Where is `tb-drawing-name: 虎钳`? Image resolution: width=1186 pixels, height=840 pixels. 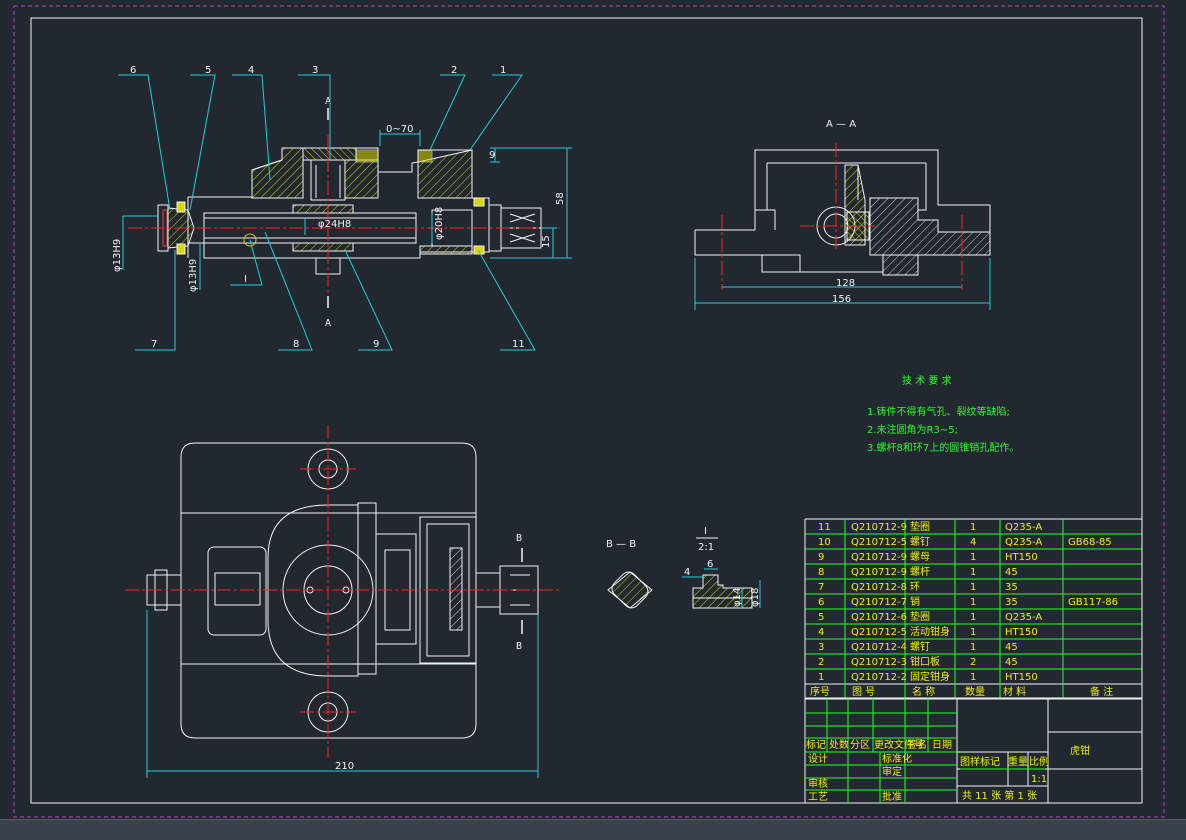
tb-drawing-name: 虎钳 is located at coordinates (1080, 750).